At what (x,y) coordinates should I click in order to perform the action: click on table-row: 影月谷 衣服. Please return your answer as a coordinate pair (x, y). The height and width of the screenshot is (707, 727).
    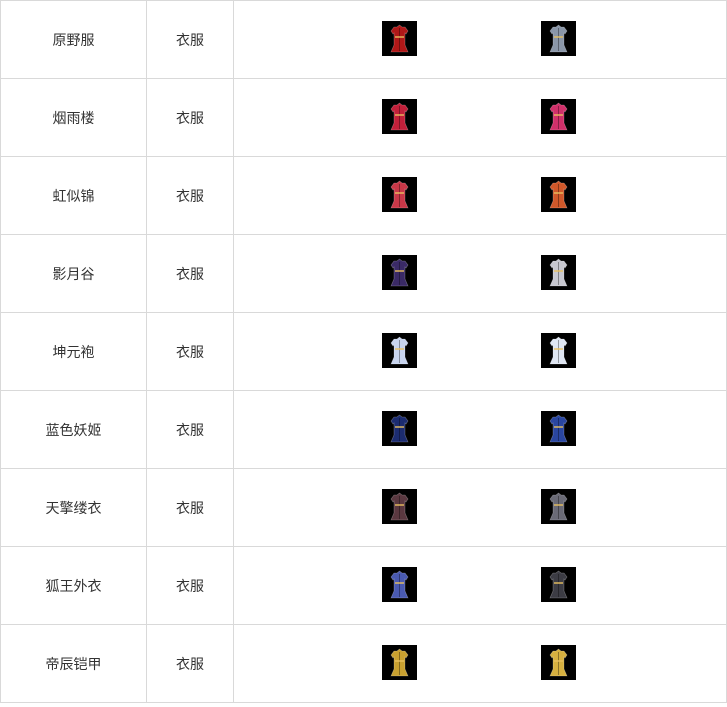
    Looking at the image, I should click on (363, 274).